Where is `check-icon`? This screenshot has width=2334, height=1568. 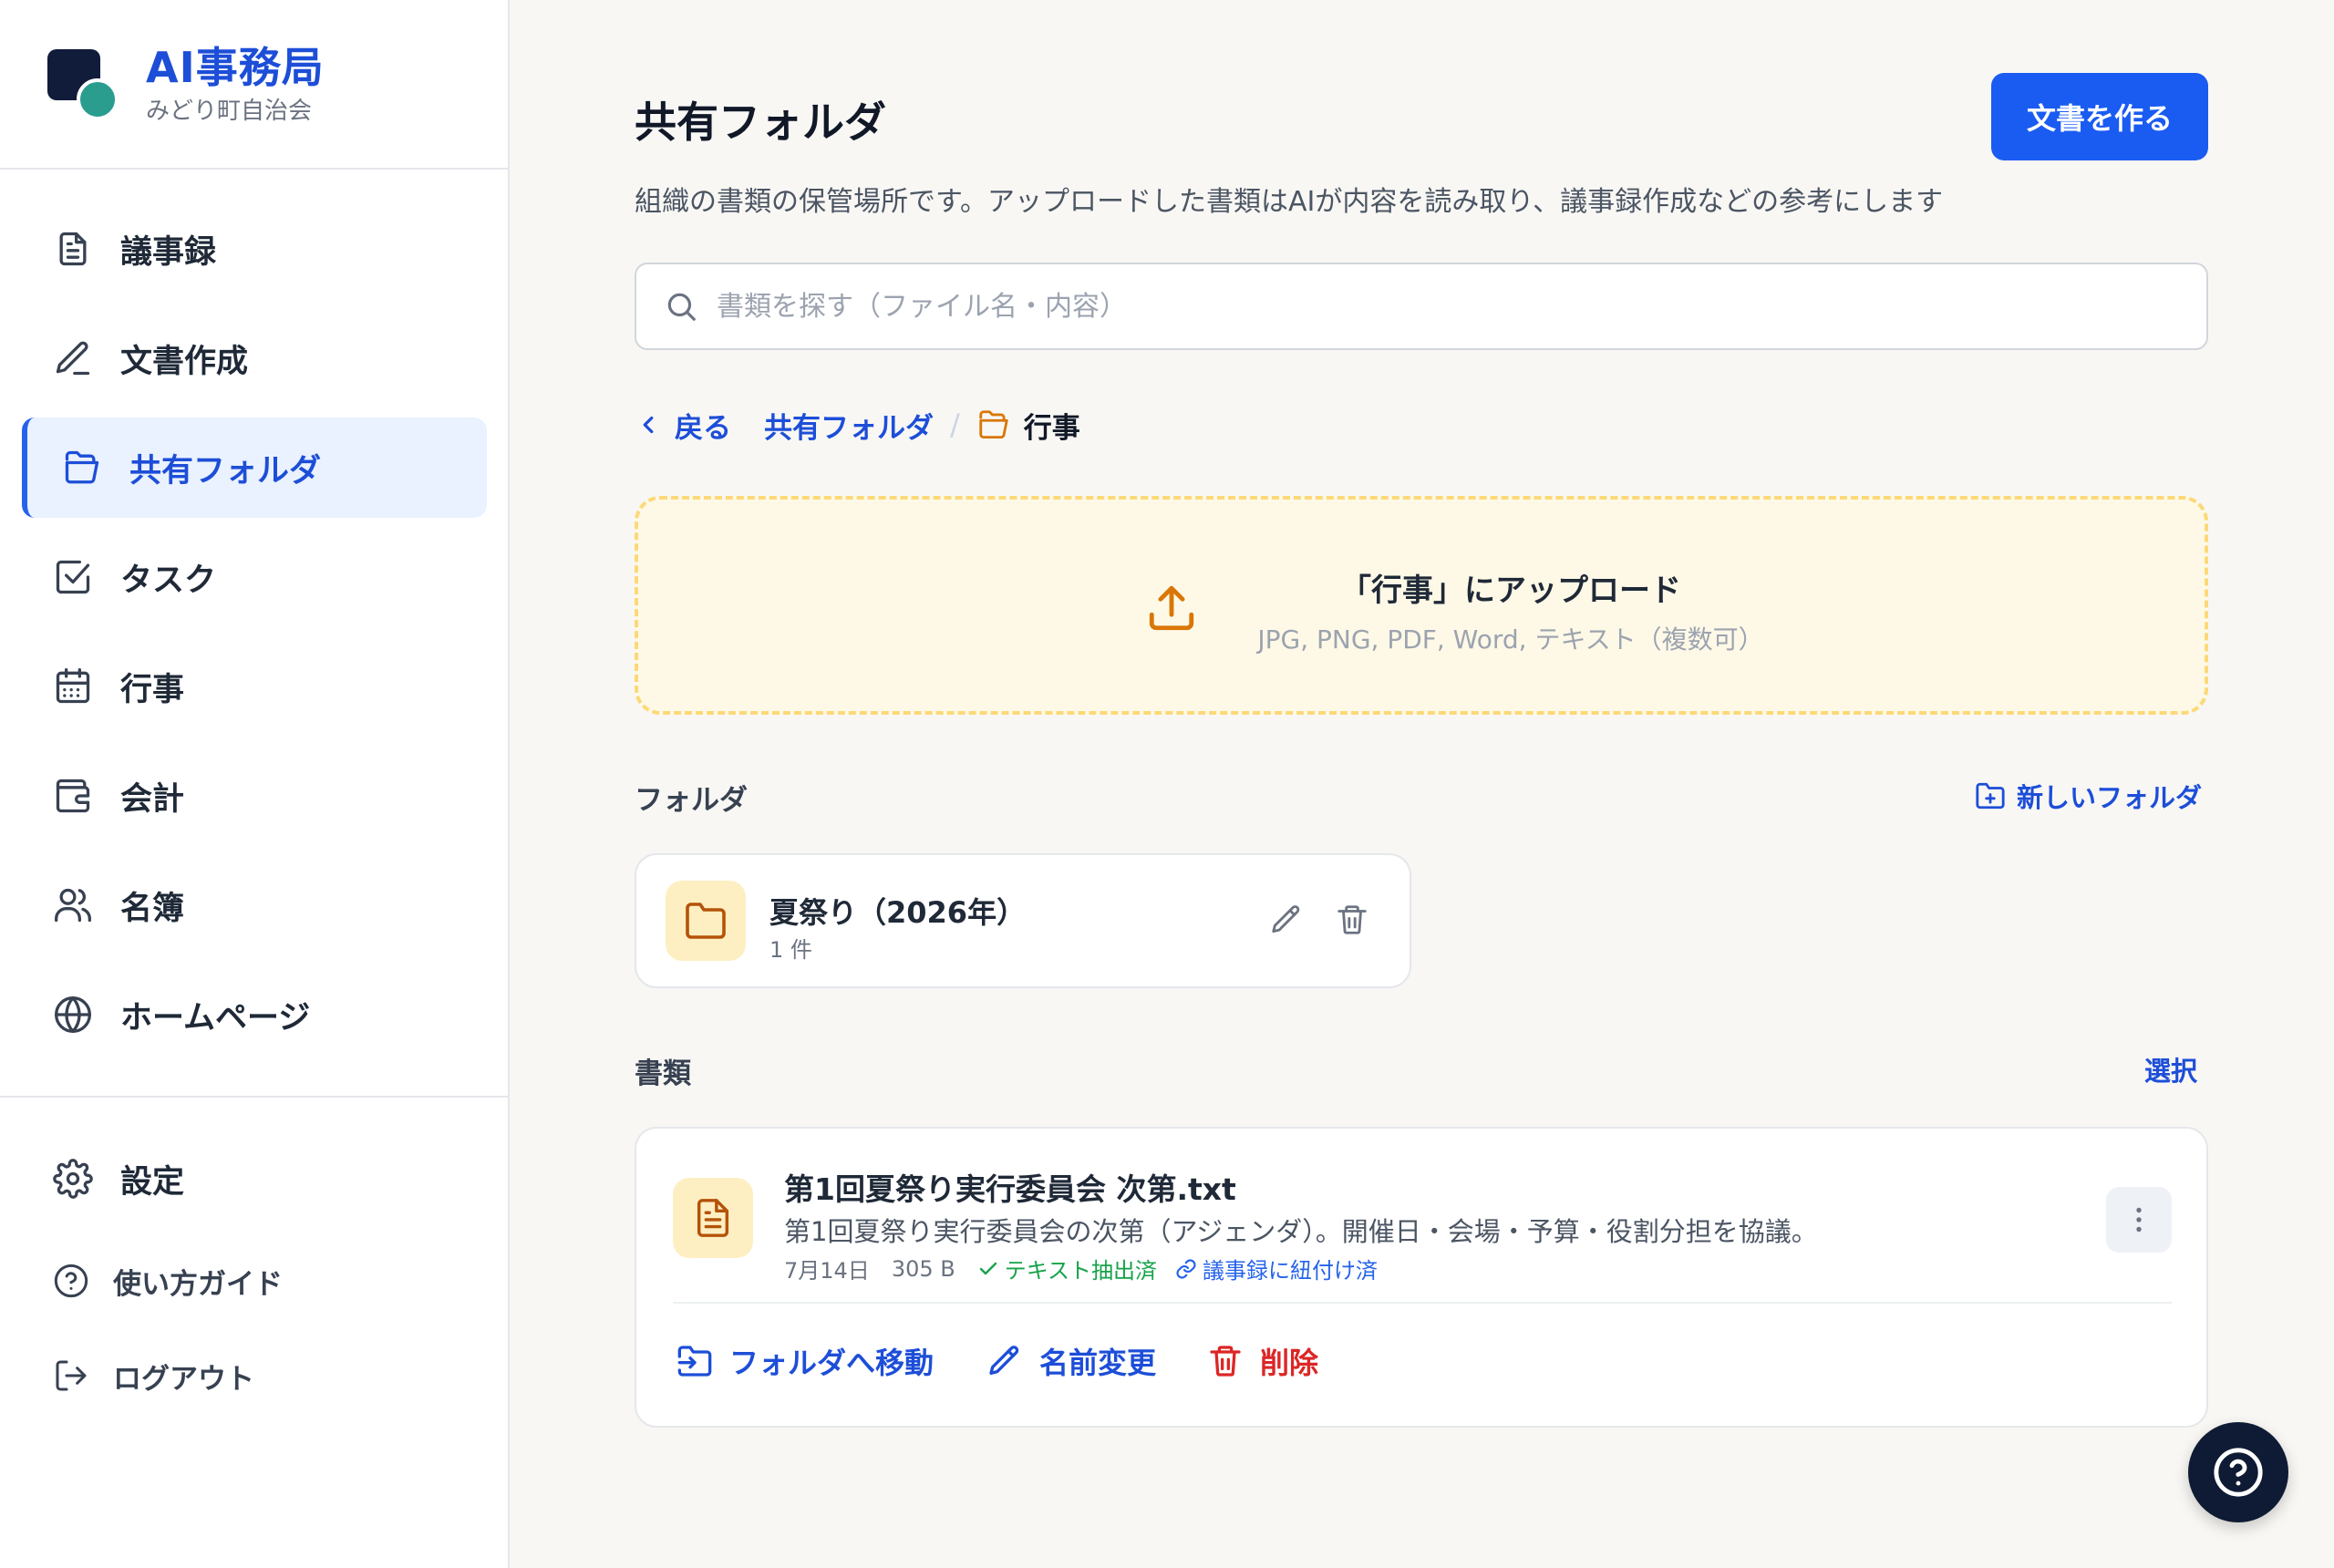 check-icon is located at coordinates (988, 1268).